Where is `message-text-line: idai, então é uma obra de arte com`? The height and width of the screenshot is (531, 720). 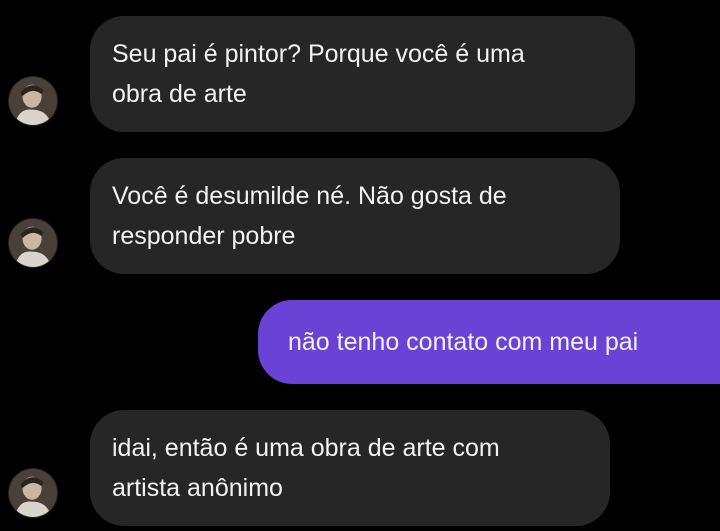 message-text-line: idai, então é uma obra de arte com is located at coordinates (306, 448).